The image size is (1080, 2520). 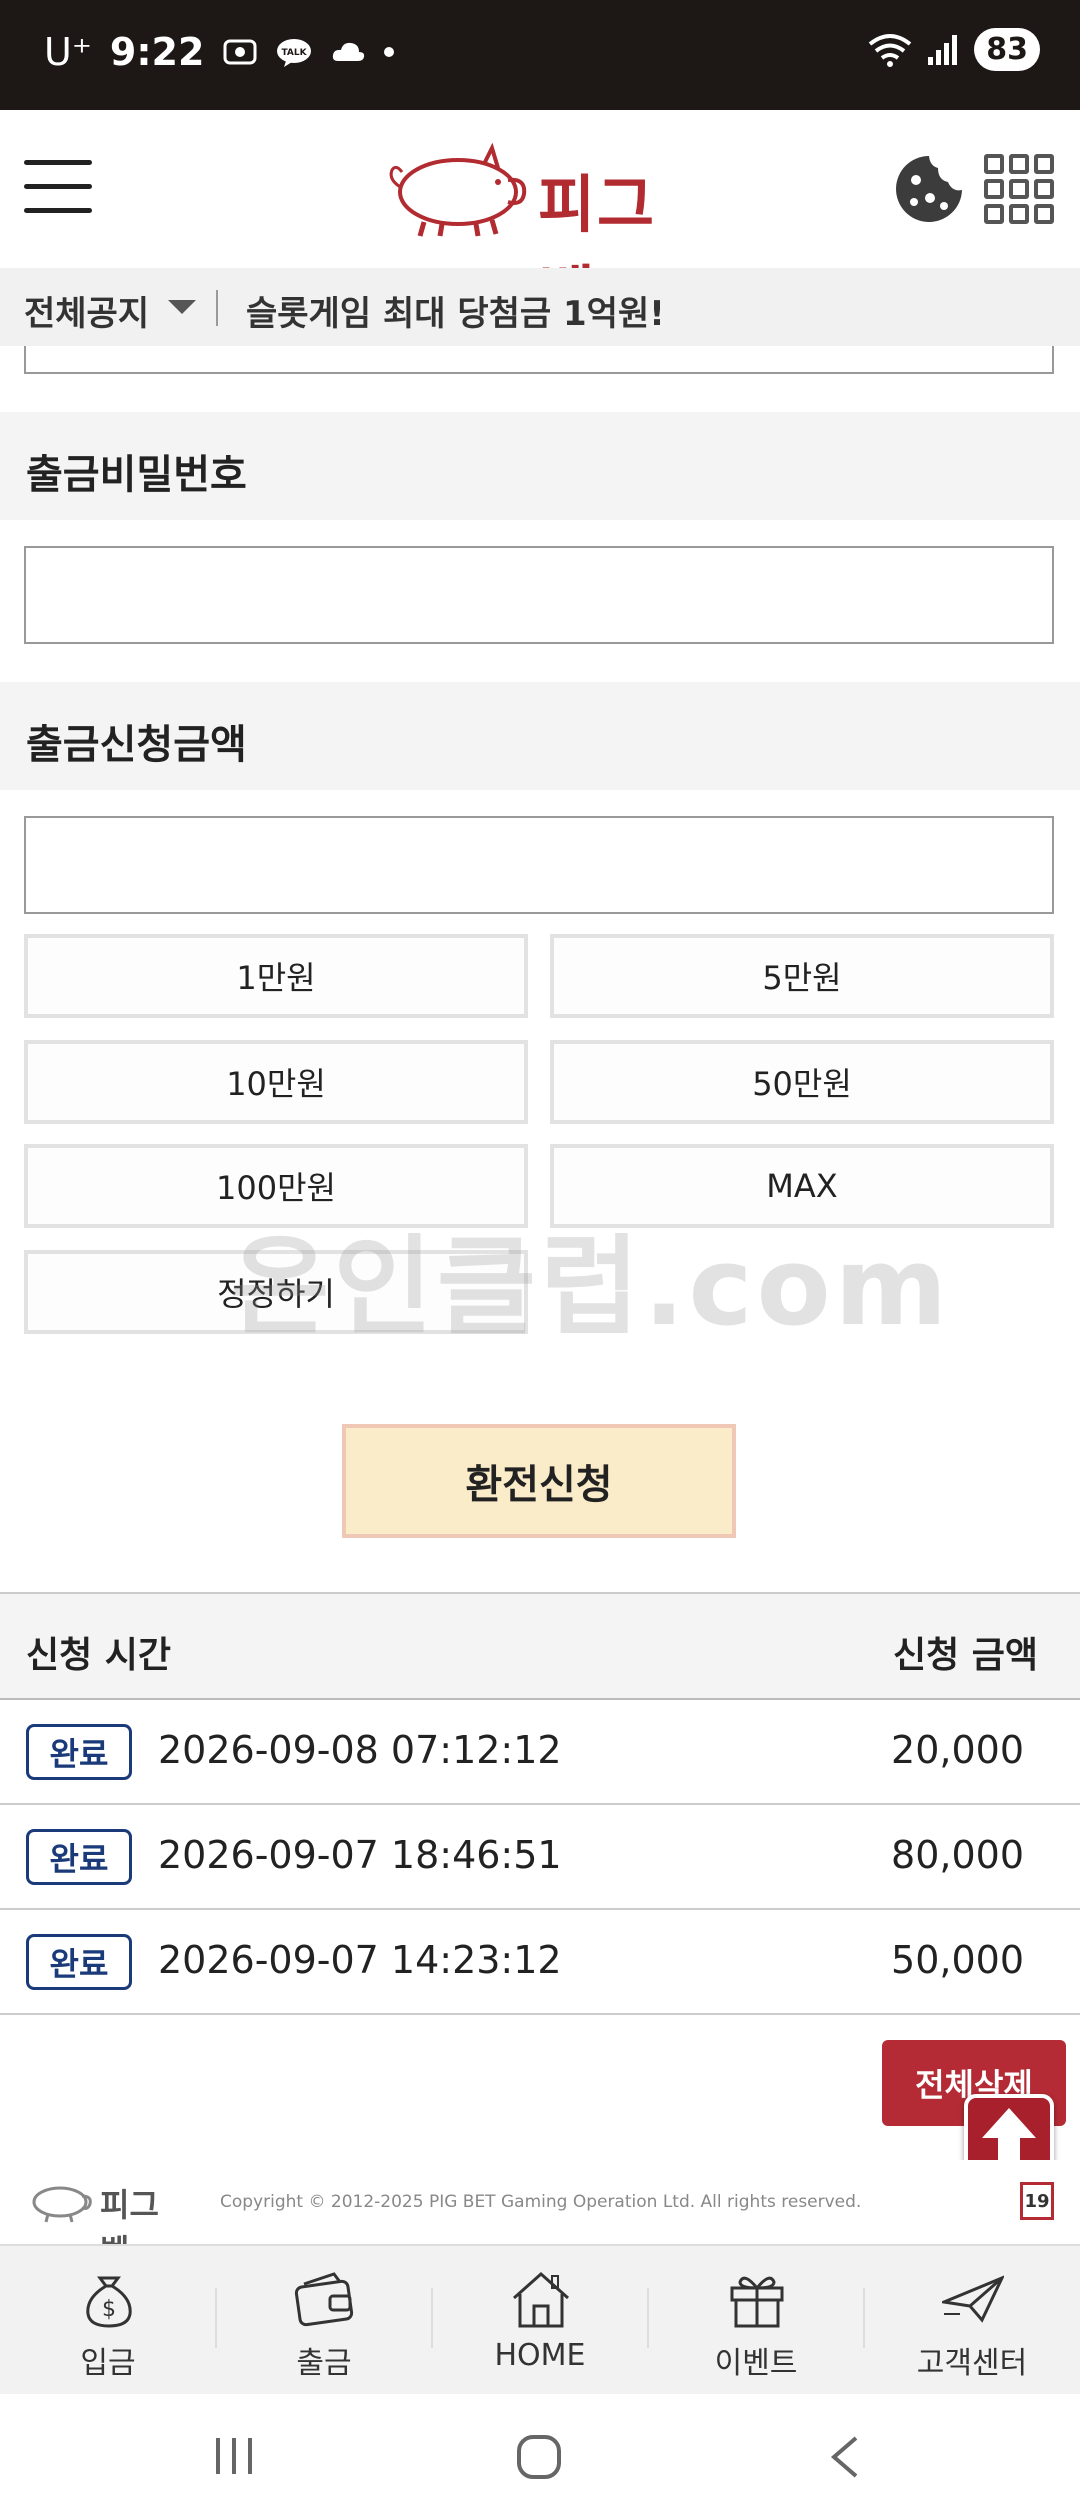 What do you see at coordinates (957, 1960) in the screenshot?
I see `request-amount: 50,000` at bounding box center [957, 1960].